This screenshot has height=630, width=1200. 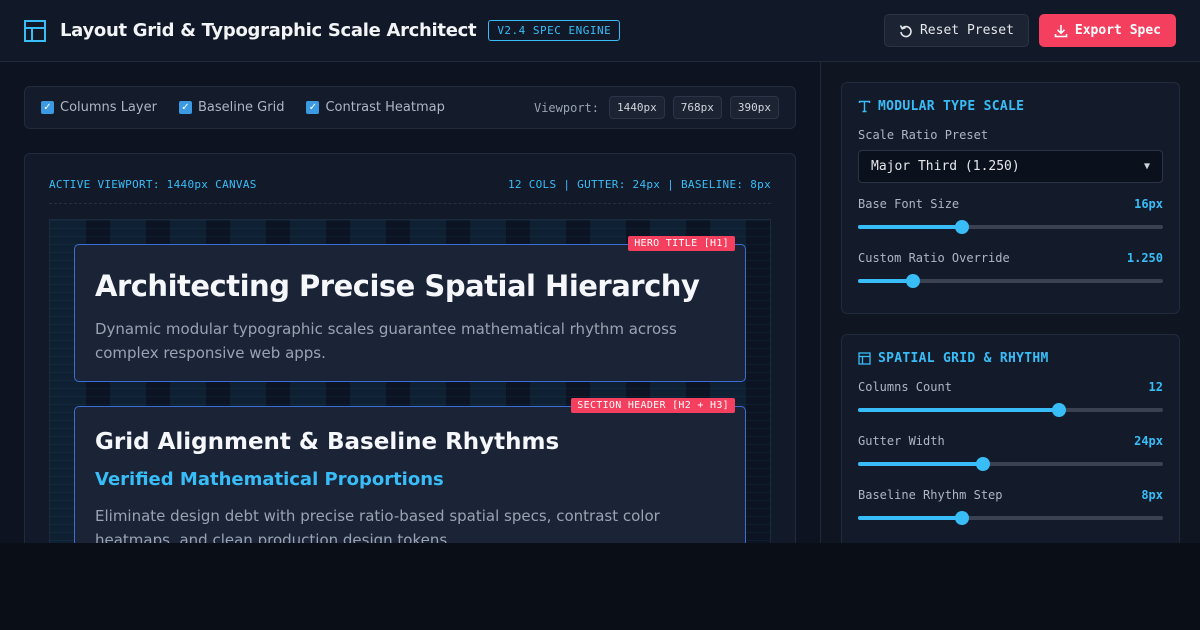 What do you see at coordinates (1061, 30) in the screenshot?
I see `download-icon` at bounding box center [1061, 30].